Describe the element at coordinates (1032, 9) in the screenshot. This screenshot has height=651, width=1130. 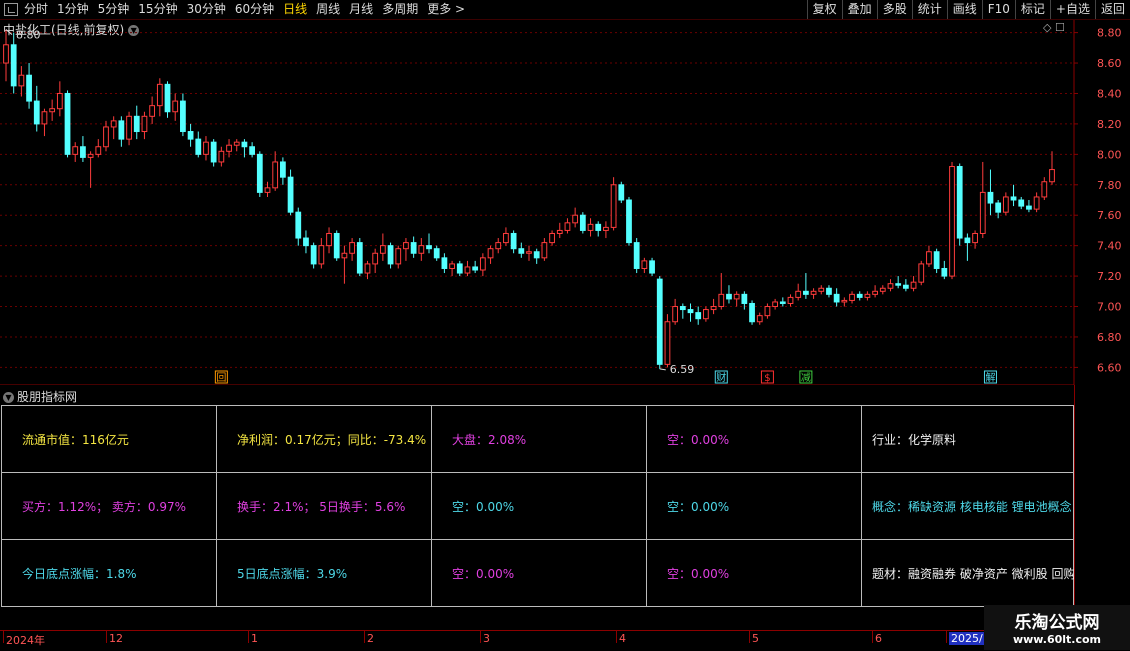
I see `toolbar-button: 标记` at that location.